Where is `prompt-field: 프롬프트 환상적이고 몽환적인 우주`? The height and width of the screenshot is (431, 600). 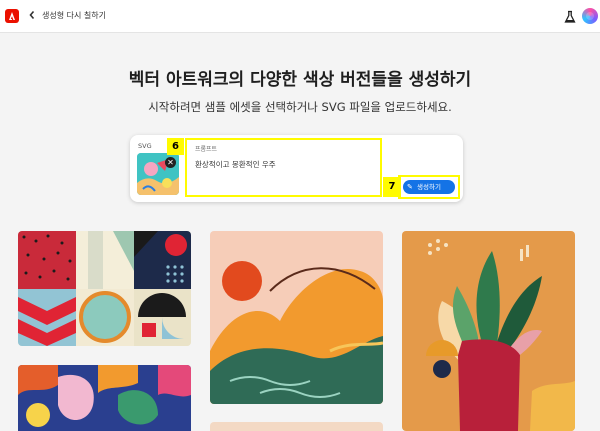 prompt-field: 프롬프트 환상적이고 몽환적인 우주 is located at coordinates (283, 167).